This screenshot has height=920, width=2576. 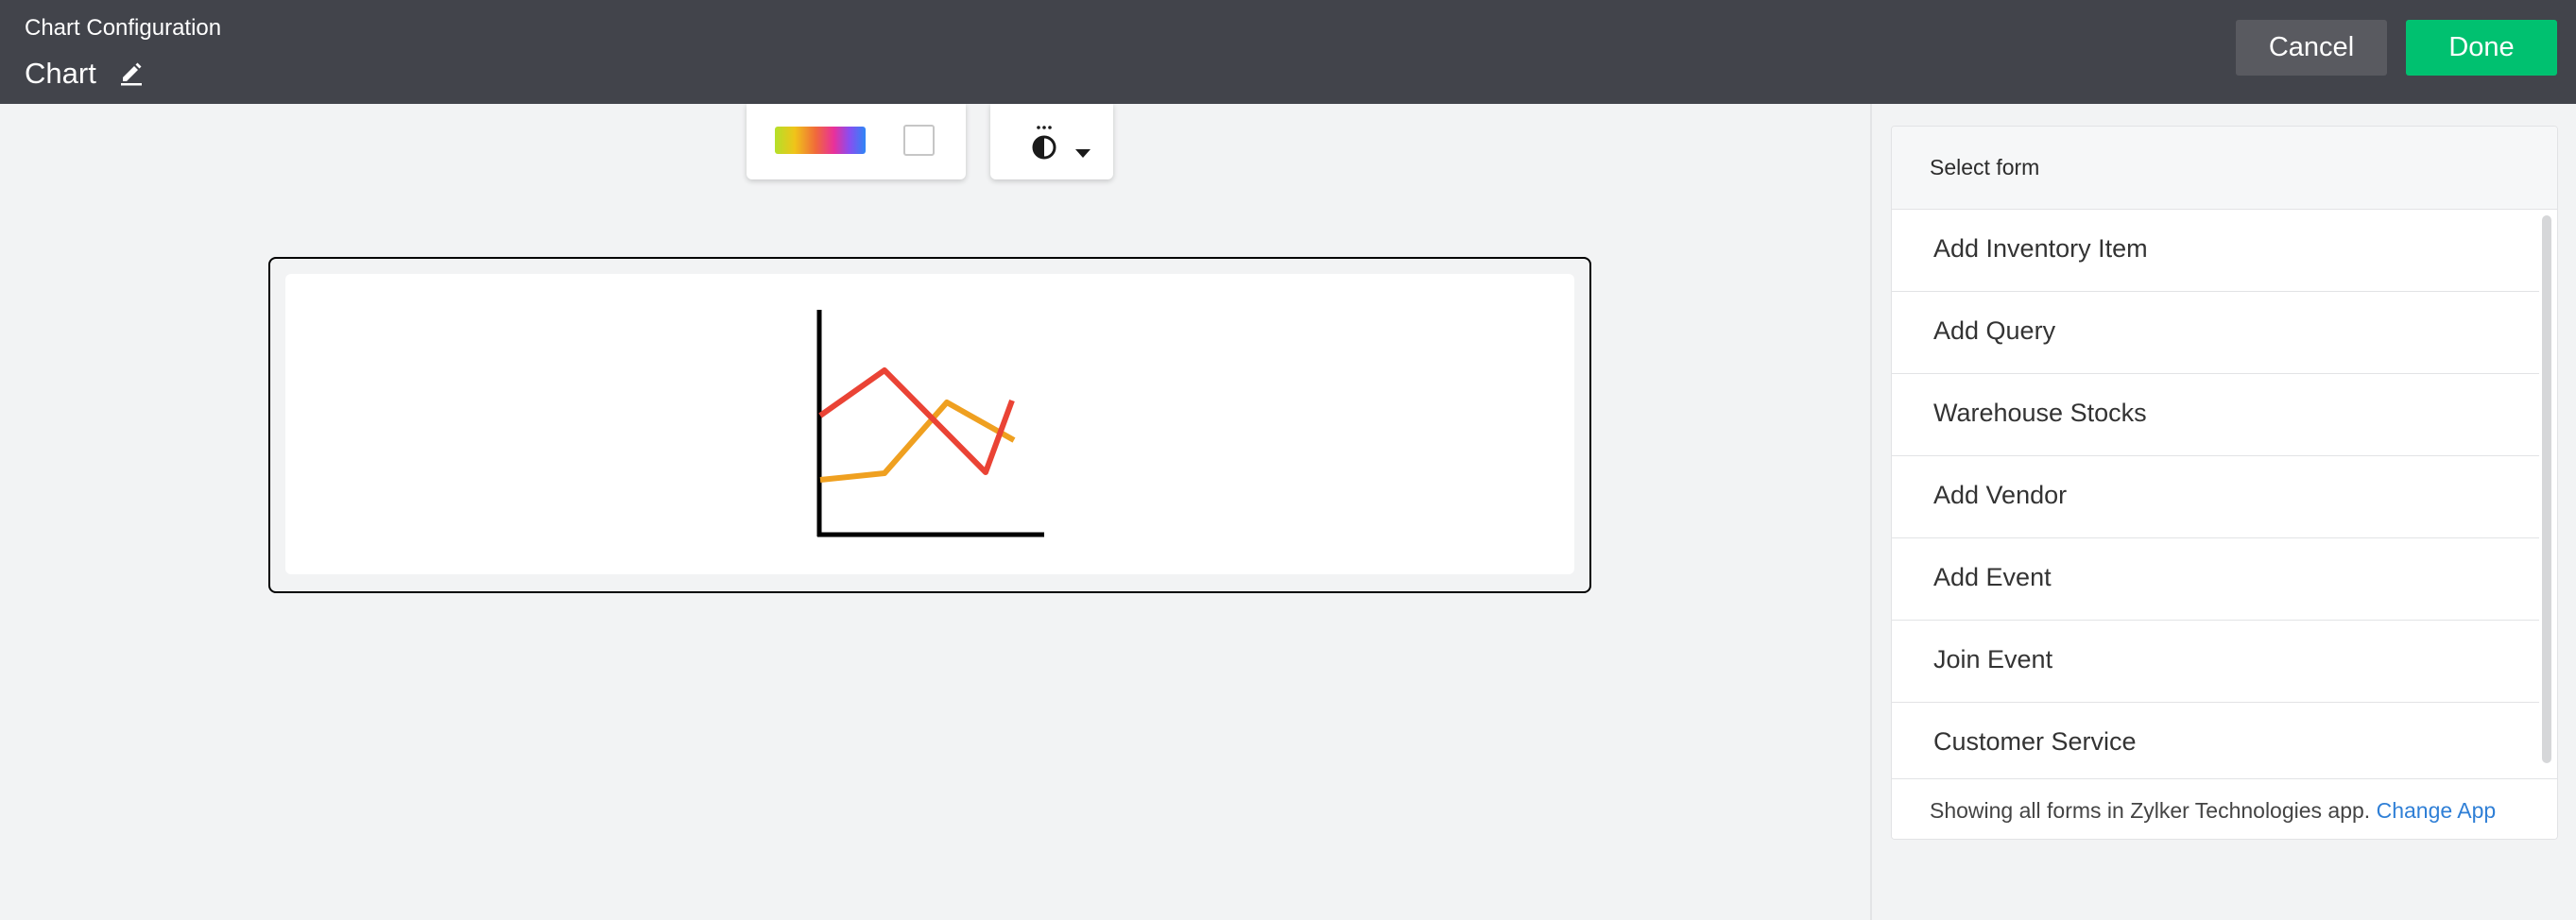 What do you see at coordinates (919, 140) in the screenshot?
I see `background-color-swatch` at bounding box center [919, 140].